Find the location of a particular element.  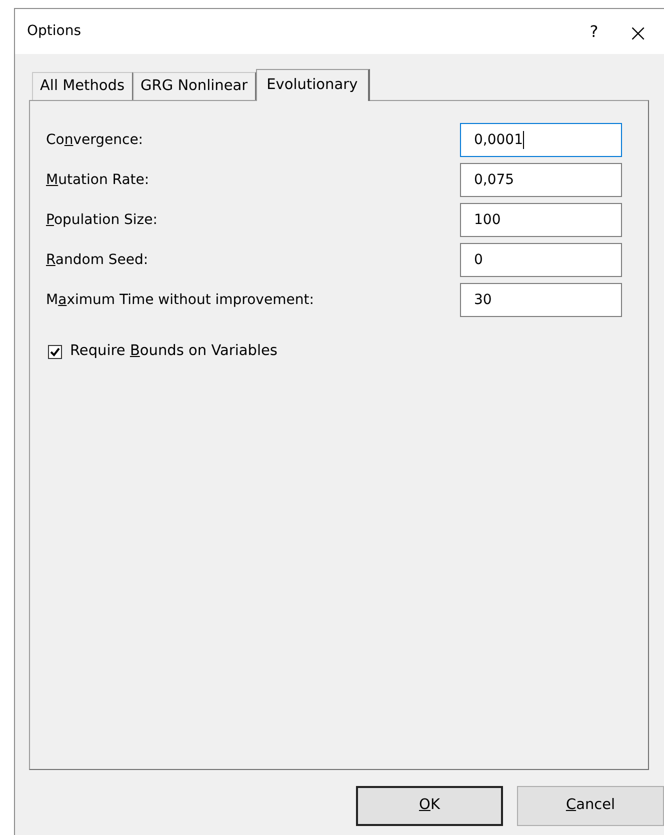

tab: All Methods is located at coordinates (82, 86).